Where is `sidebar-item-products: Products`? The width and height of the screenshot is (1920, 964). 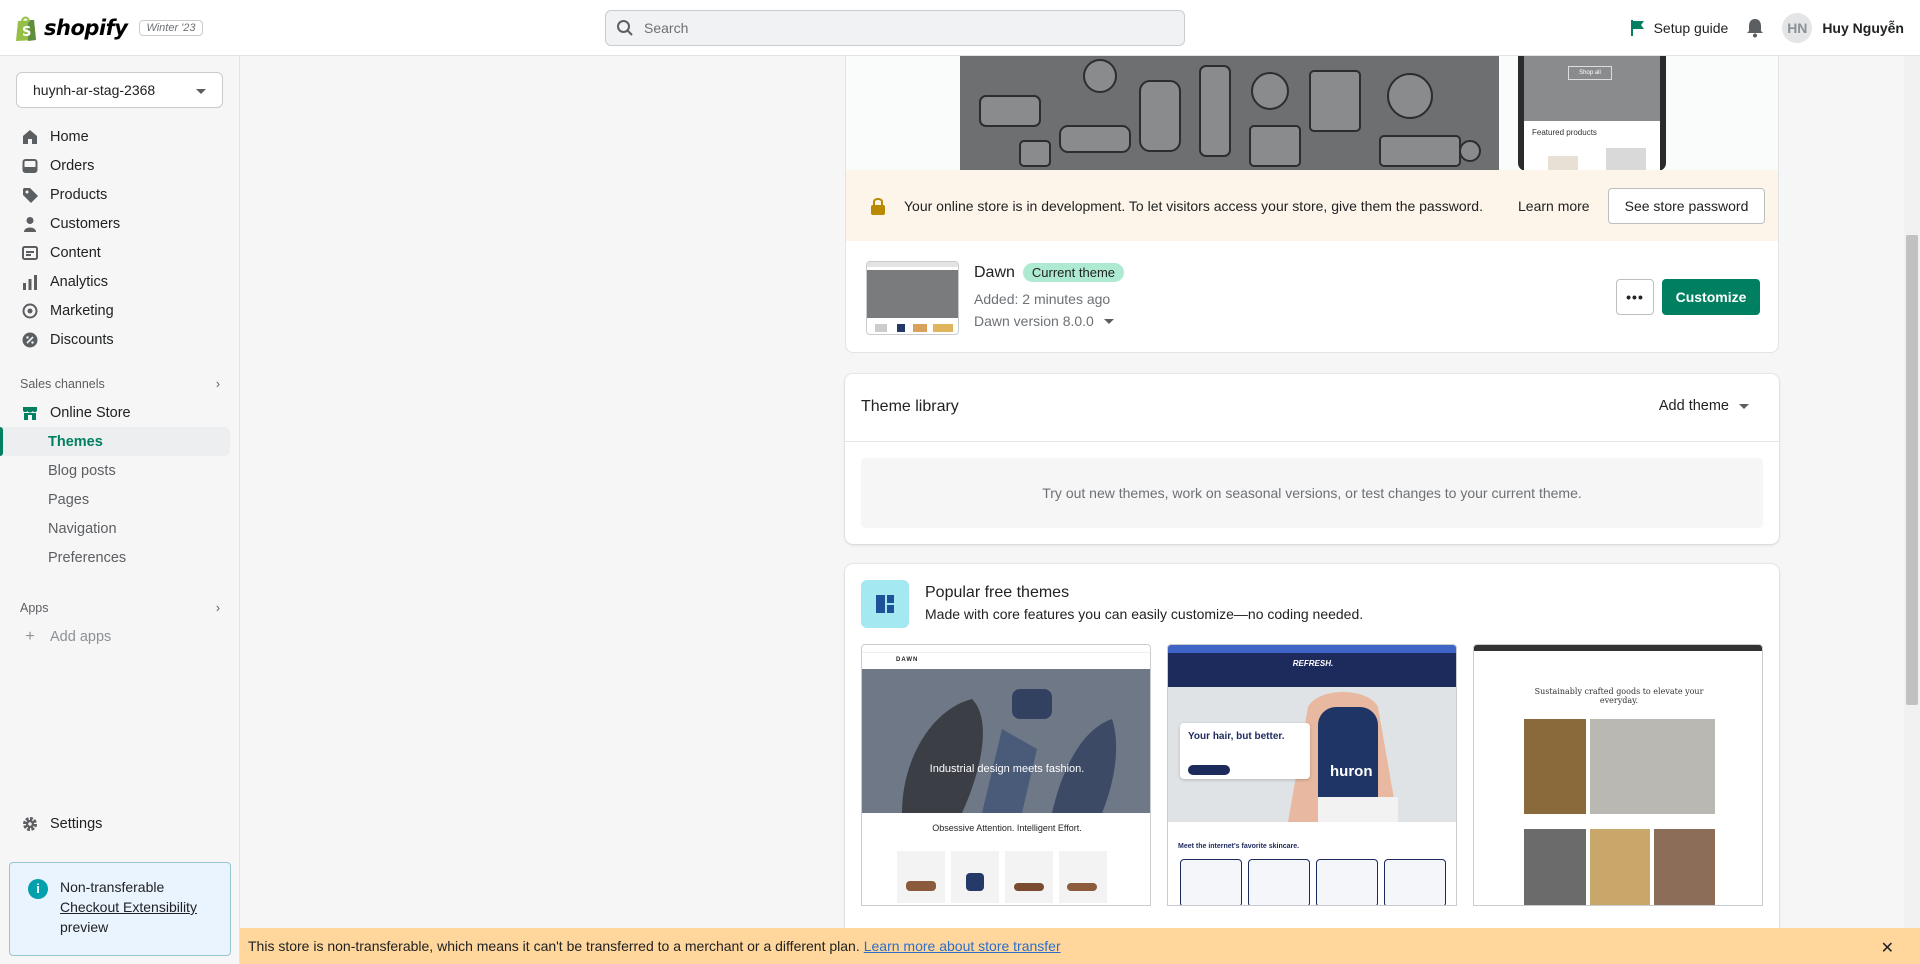
sidebar-item-products: Products is located at coordinates (120, 194).